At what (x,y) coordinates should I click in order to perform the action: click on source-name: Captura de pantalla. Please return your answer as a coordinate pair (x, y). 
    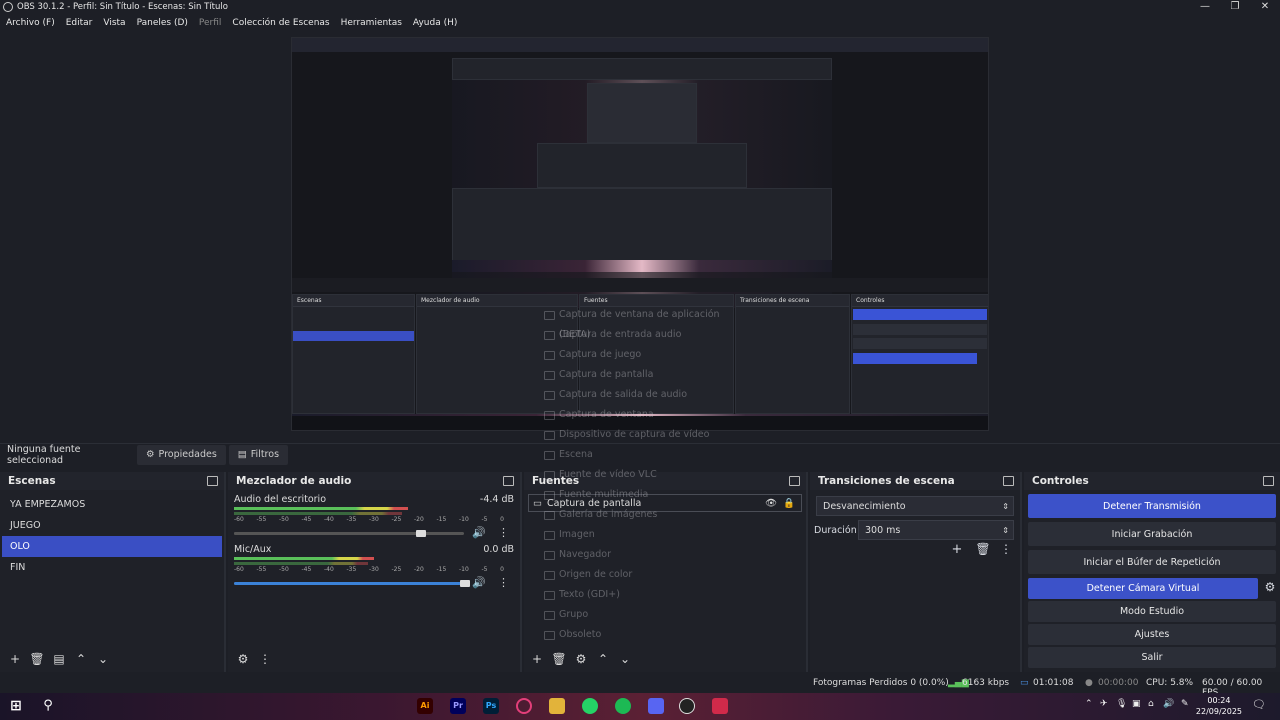
    Looking at the image, I should click on (594, 503).